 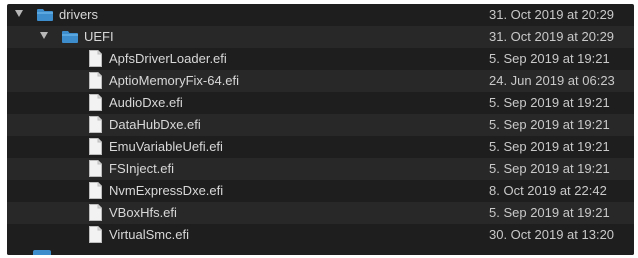 What do you see at coordinates (79, 14) in the screenshot?
I see `row-name: drivers` at bounding box center [79, 14].